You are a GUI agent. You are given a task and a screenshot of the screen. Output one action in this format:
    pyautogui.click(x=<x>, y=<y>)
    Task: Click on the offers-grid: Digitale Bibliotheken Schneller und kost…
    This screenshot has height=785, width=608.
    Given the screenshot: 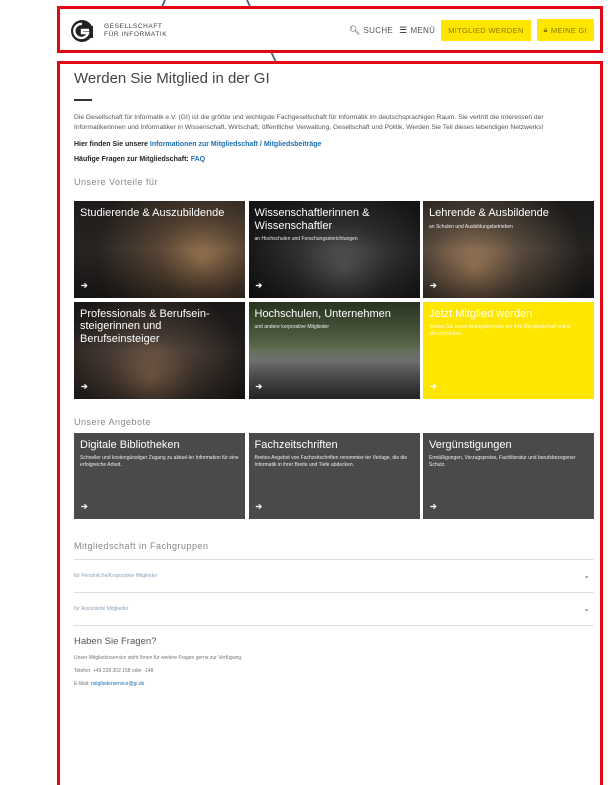 What is the action you would take?
    pyautogui.click(x=334, y=475)
    